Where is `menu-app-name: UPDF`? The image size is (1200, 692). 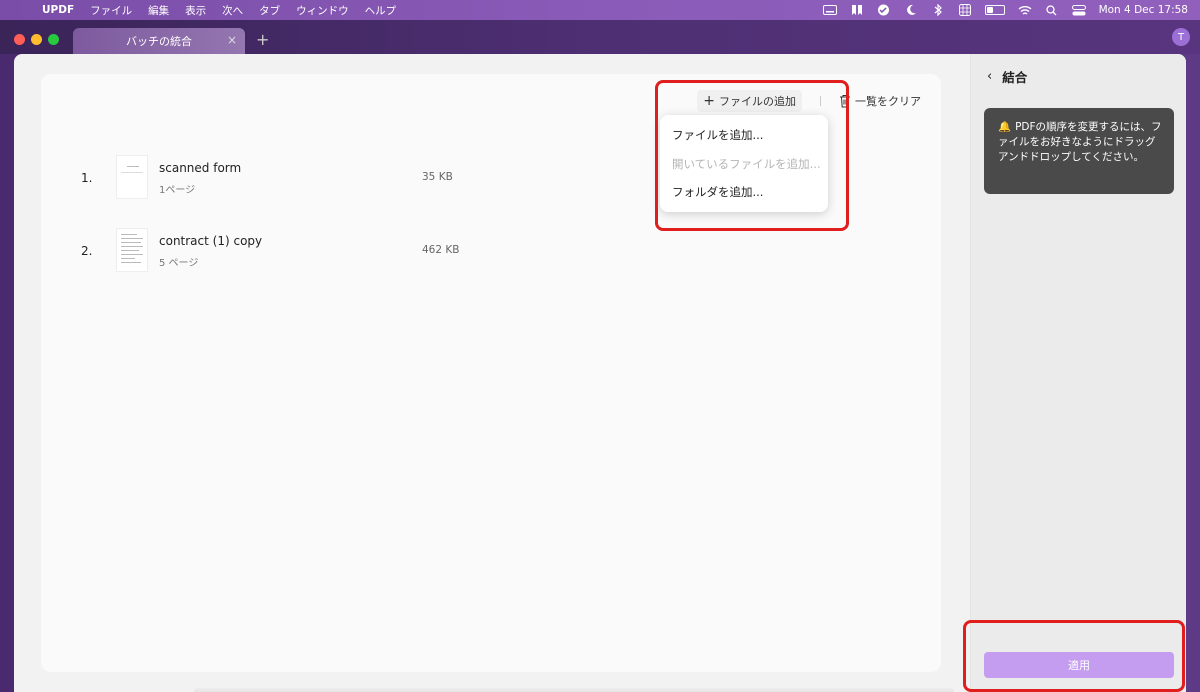 menu-app-name: UPDF is located at coordinates (61, 10).